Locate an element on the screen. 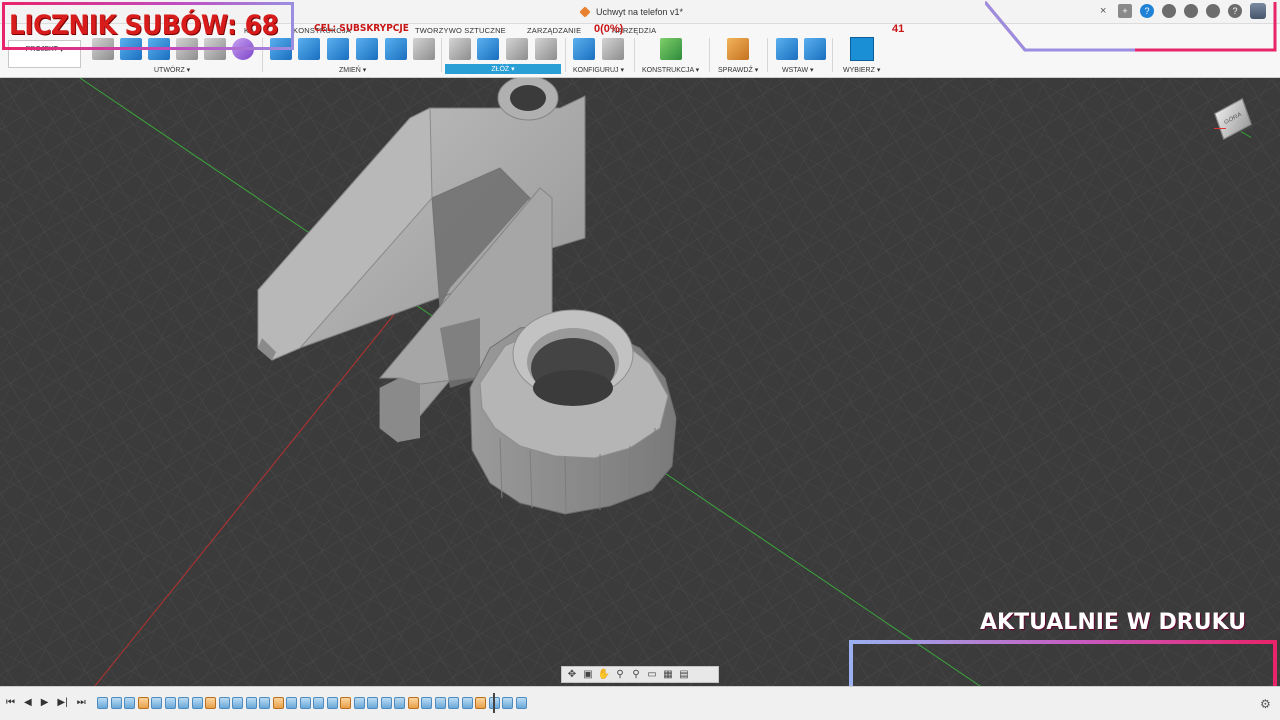 This screenshot has width=1280, height=720. group-create: UTWÓRZ ▾ is located at coordinates (172, 70).